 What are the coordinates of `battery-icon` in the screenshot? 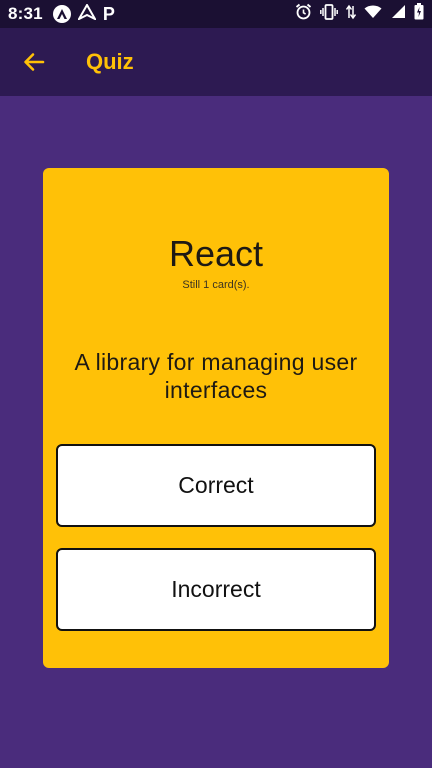 It's located at (419, 14).